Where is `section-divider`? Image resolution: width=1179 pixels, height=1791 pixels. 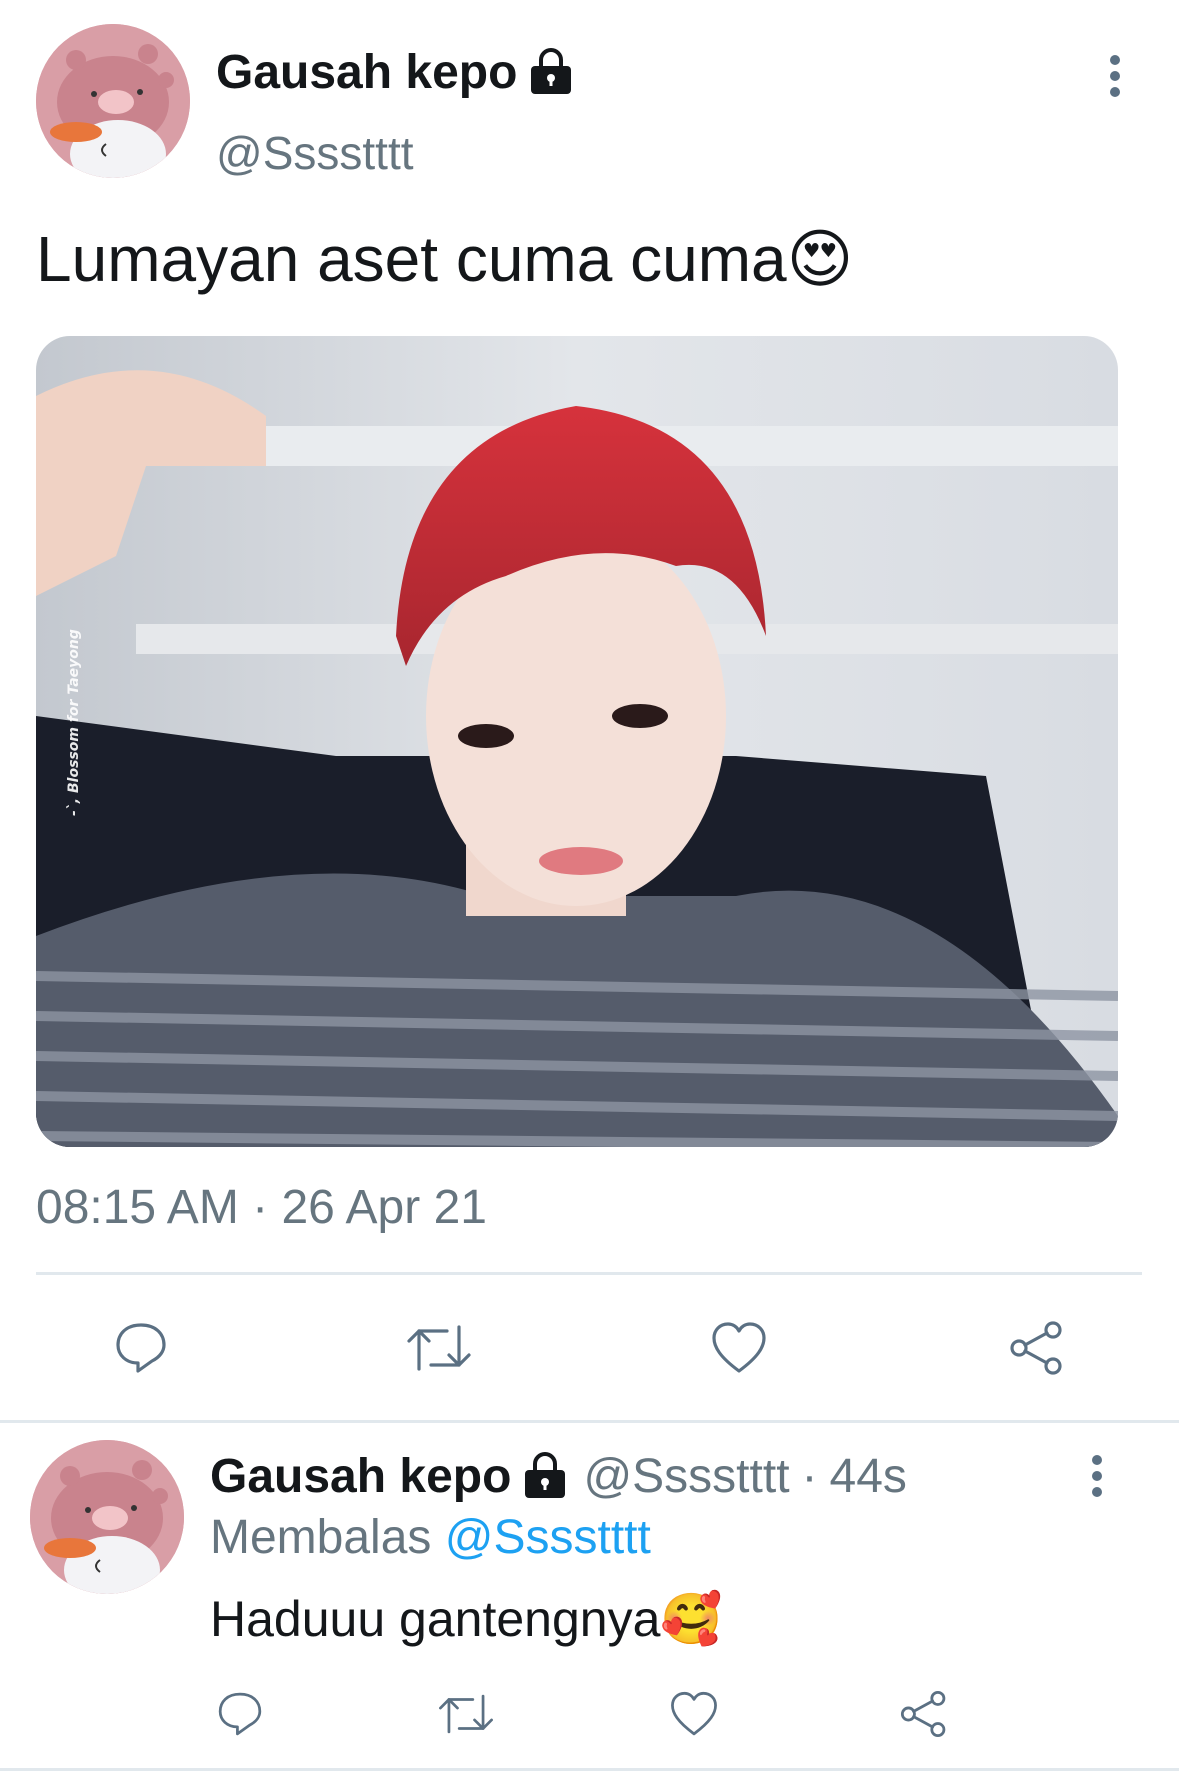 section-divider is located at coordinates (589, 1421).